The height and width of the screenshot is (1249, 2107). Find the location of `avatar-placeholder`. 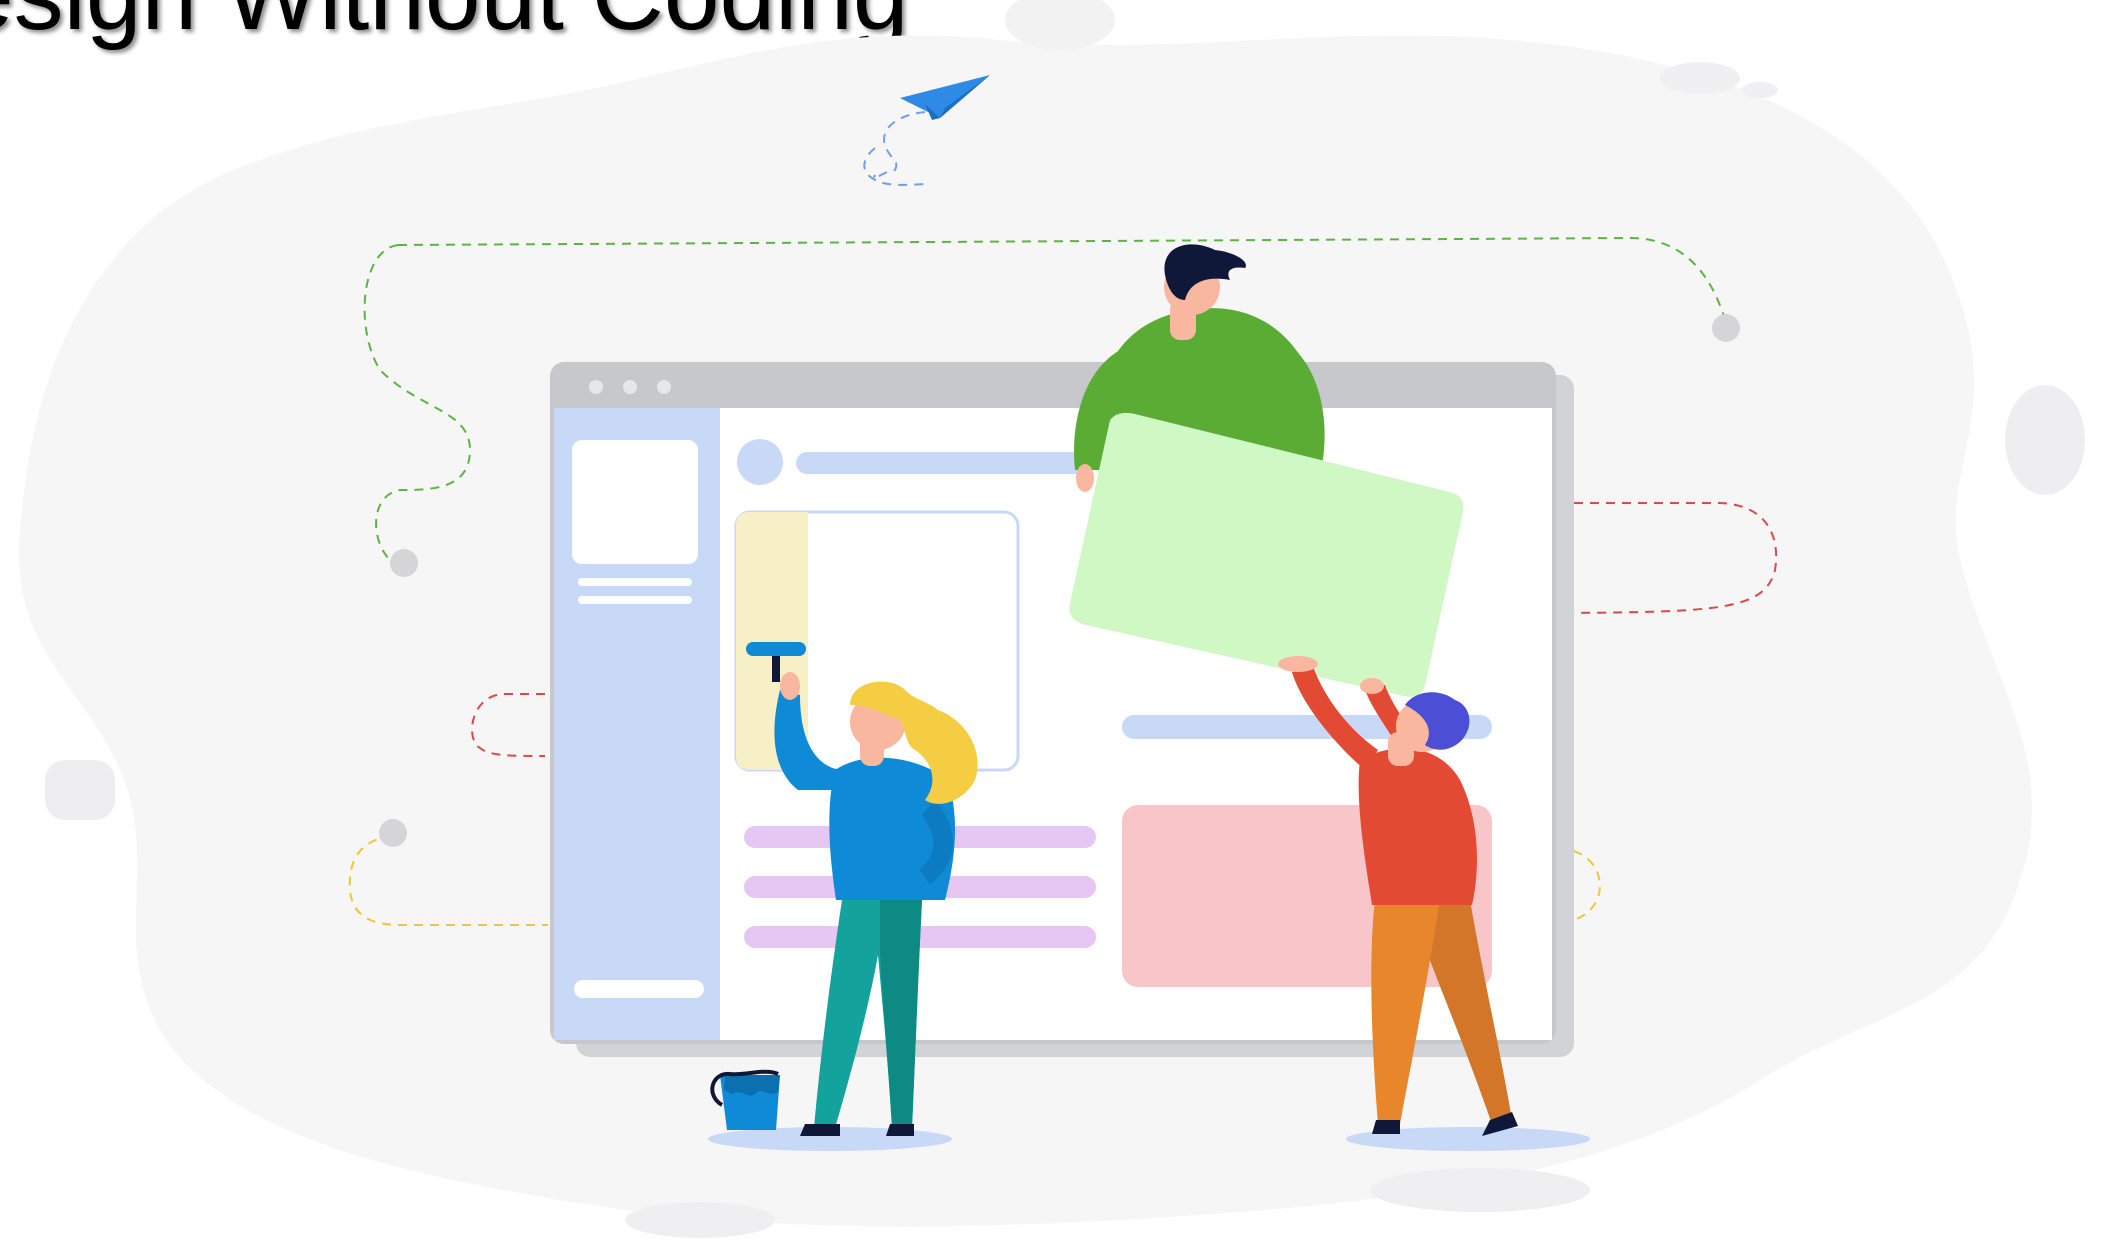

avatar-placeholder is located at coordinates (760, 462).